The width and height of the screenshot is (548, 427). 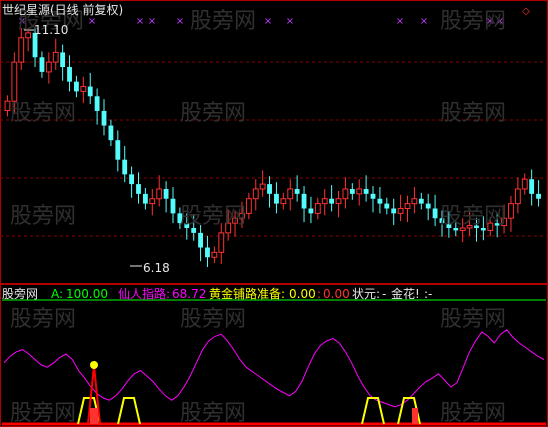 I want to click on xianren-label: 仙人指路:, so click(x=144, y=294).